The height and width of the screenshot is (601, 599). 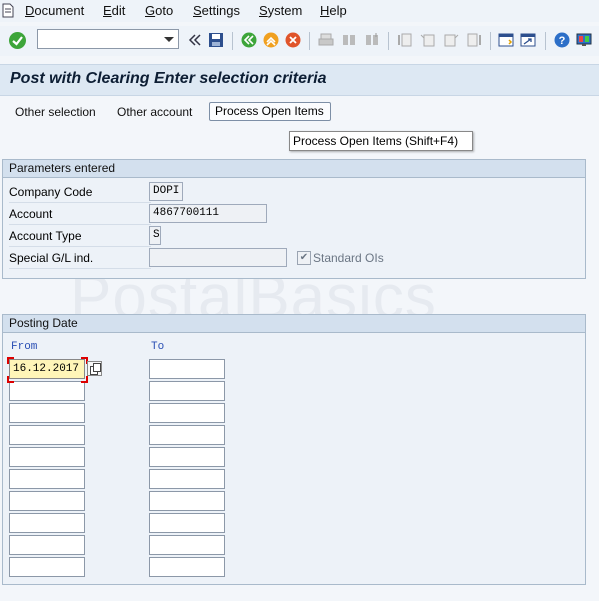 What do you see at coordinates (294, 324) in the screenshot?
I see `posting-date-heading: Posting Date` at bounding box center [294, 324].